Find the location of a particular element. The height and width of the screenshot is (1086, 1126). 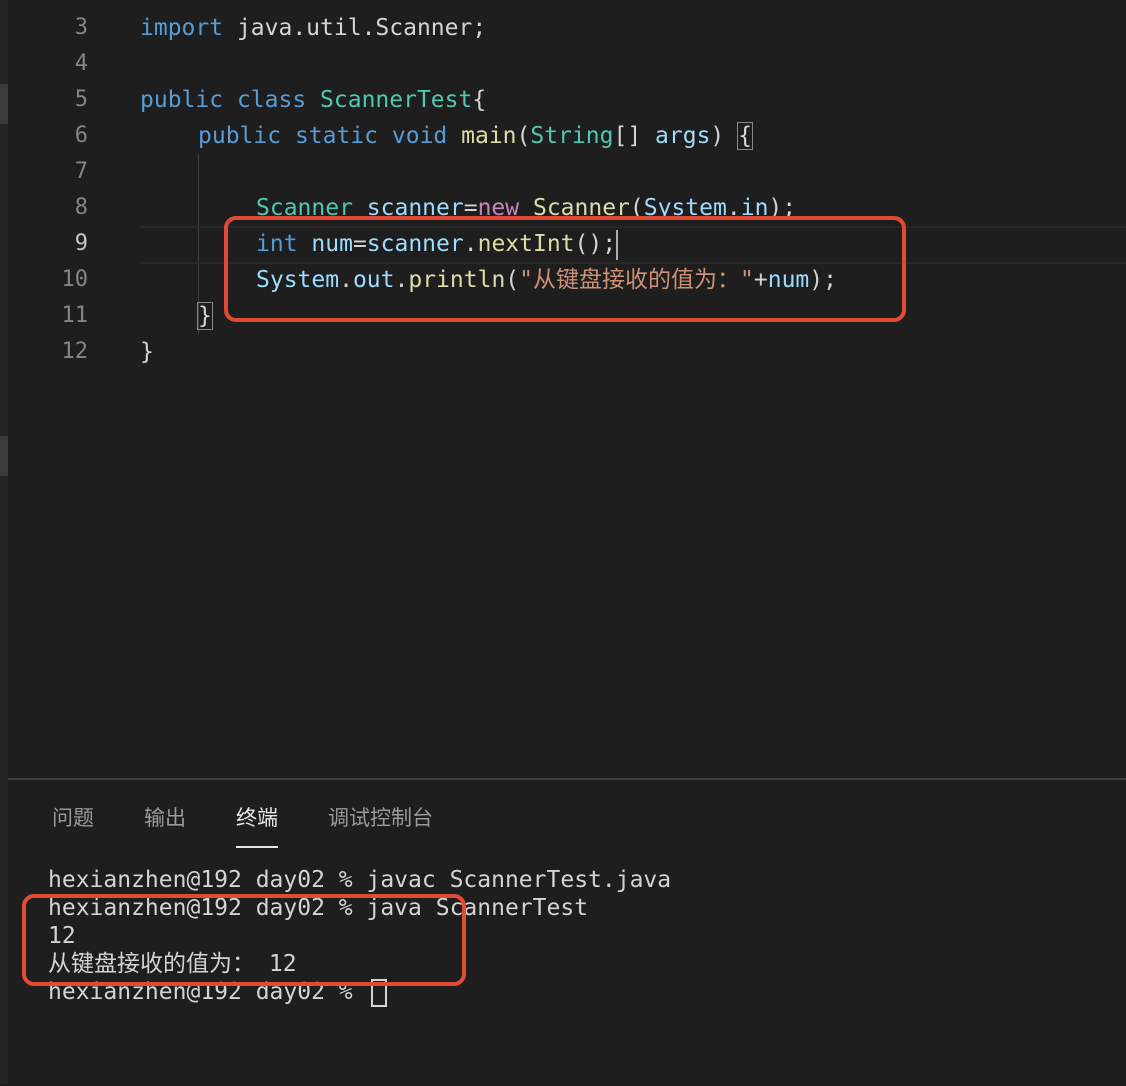

code-line: 7 is located at coordinates (567, 172).